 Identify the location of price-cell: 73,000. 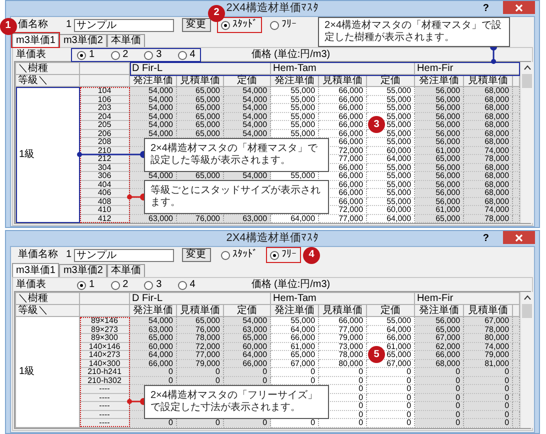
(342, 346).